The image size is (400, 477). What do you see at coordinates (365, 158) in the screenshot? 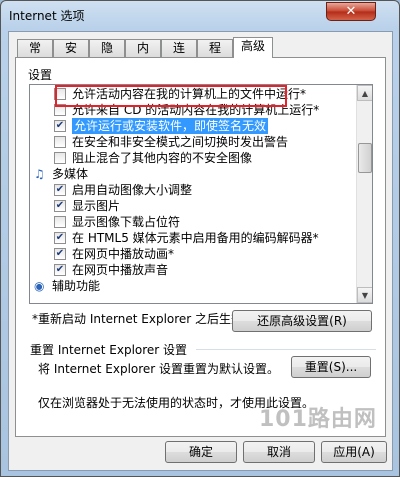
I see `scrollbar-thumb` at bounding box center [365, 158].